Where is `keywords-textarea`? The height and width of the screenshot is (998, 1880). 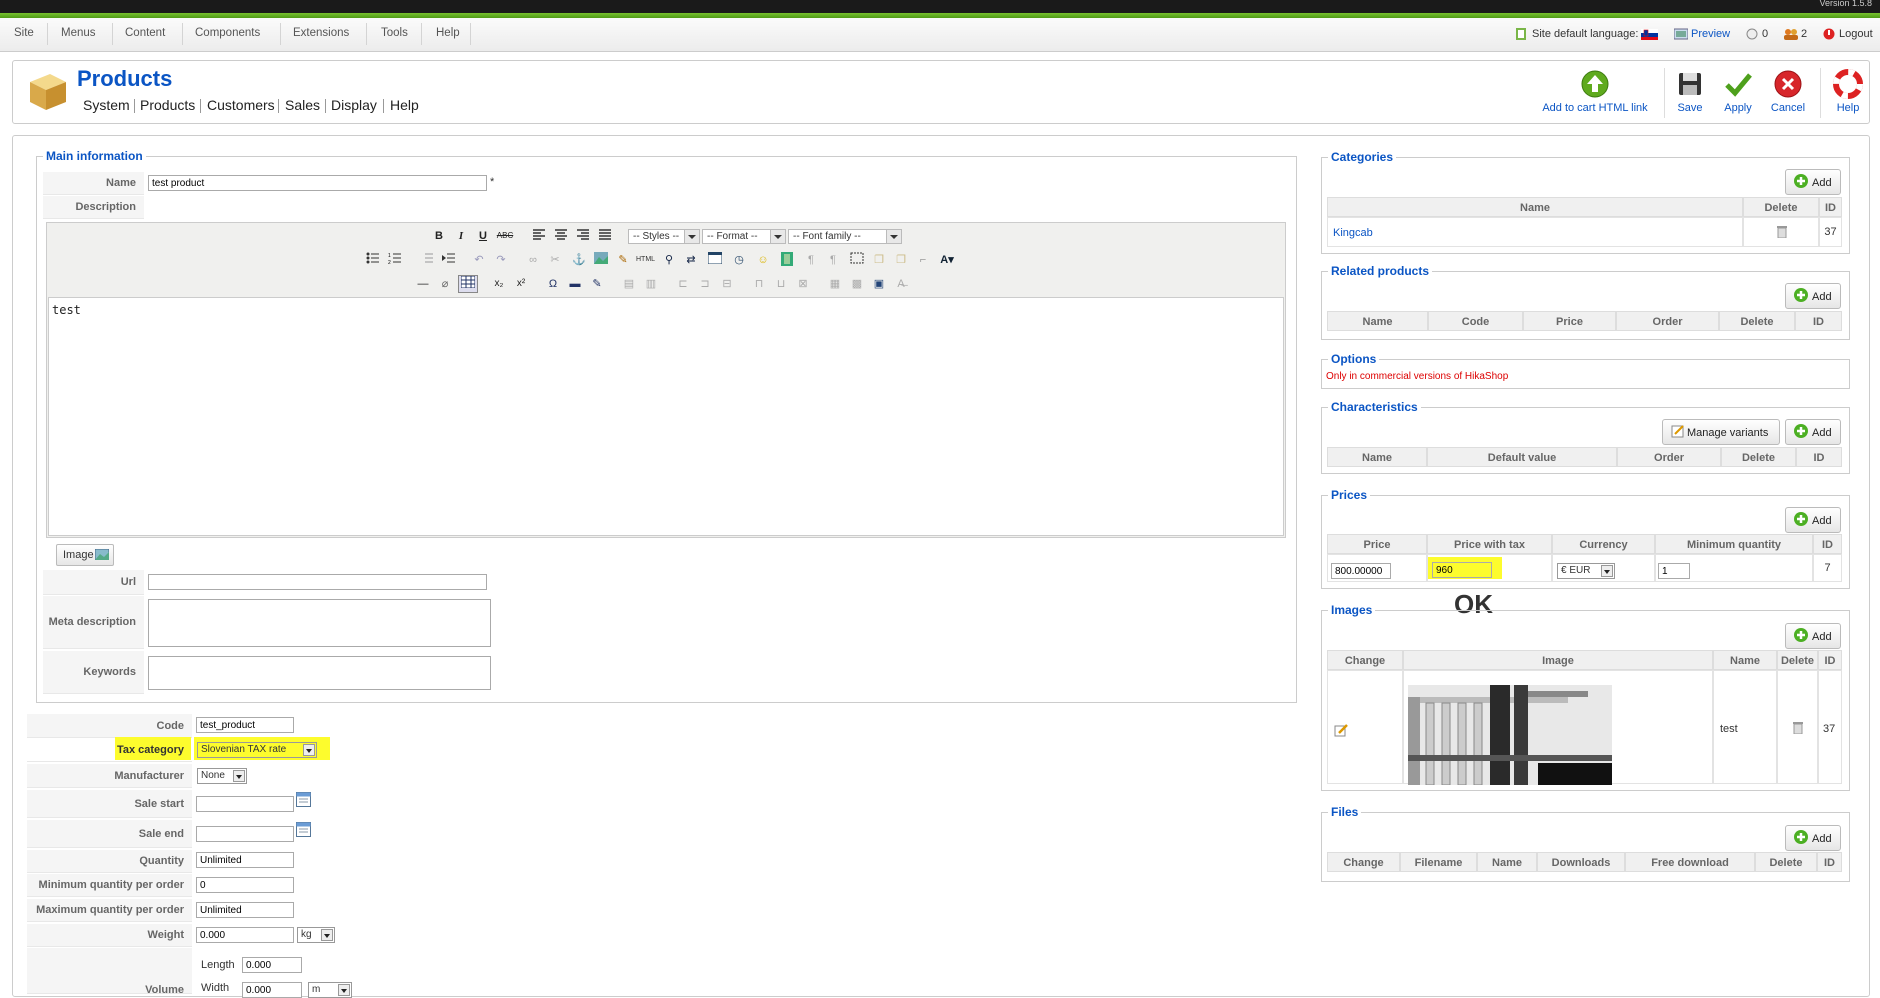 keywords-textarea is located at coordinates (319, 673).